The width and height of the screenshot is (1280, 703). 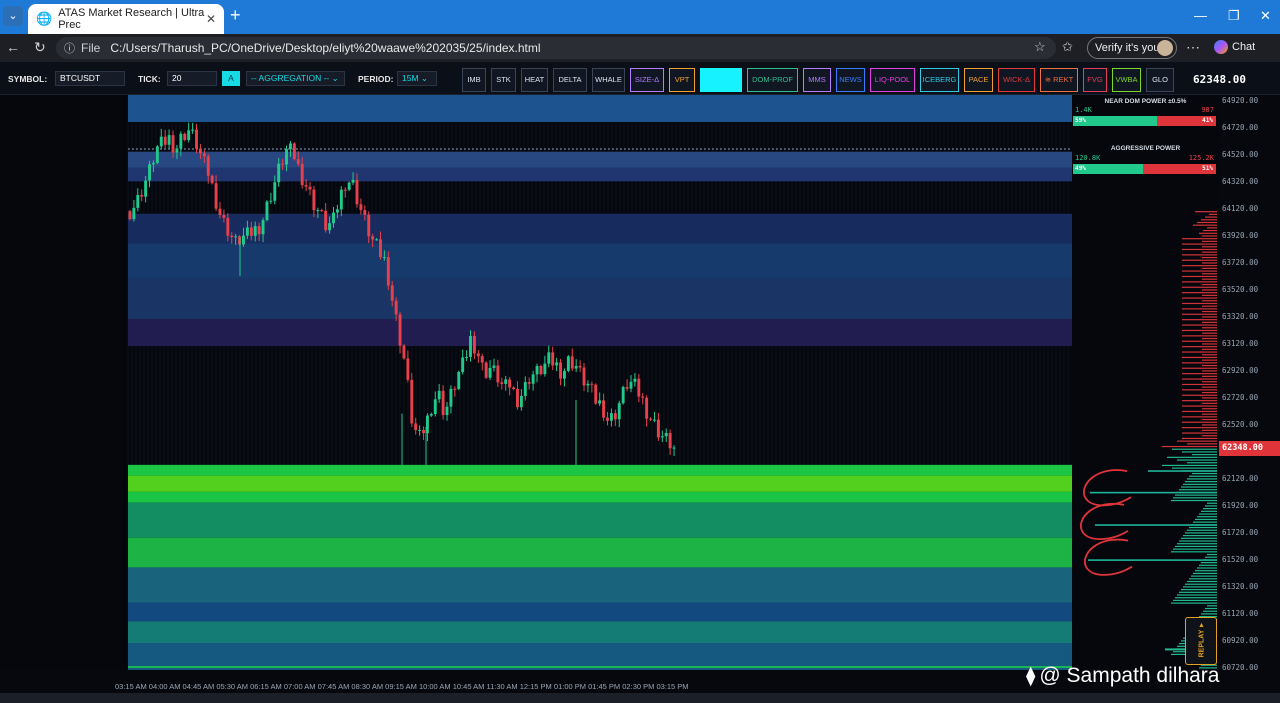 What do you see at coordinates (721, 80) in the screenshot?
I see `indicator-button-highlight` at bounding box center [721, 80].